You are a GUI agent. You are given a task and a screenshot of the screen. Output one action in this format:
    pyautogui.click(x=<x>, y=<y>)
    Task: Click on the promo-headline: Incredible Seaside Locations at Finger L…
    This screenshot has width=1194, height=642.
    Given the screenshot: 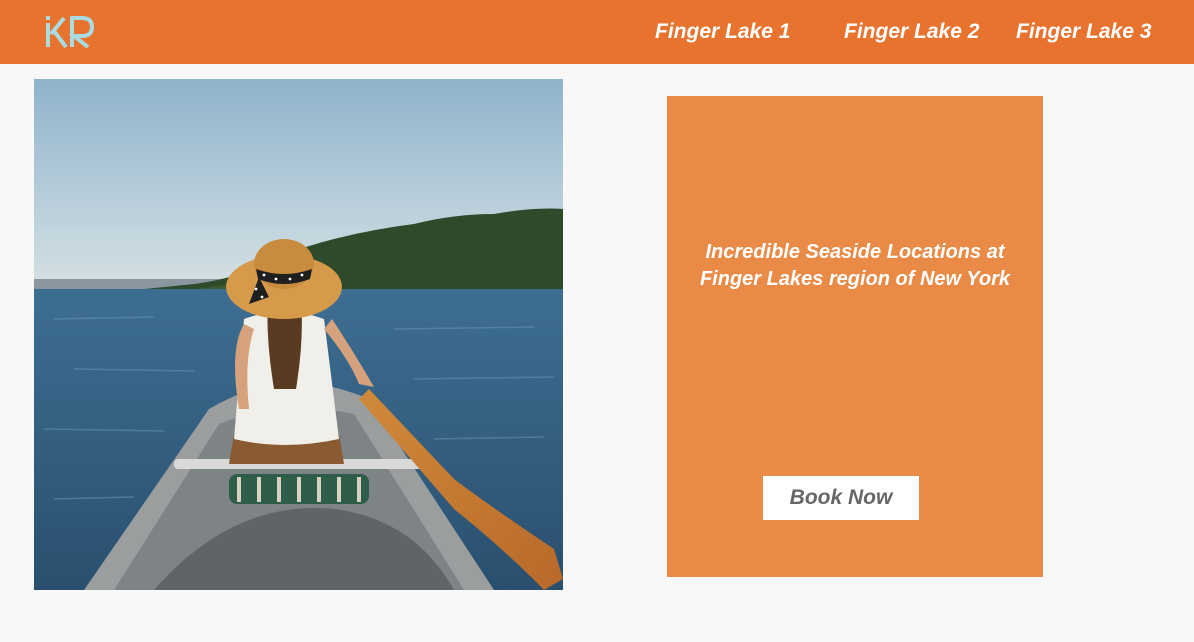 What is the action you would take?
    pyautogui.click(x=855, y=266)
    